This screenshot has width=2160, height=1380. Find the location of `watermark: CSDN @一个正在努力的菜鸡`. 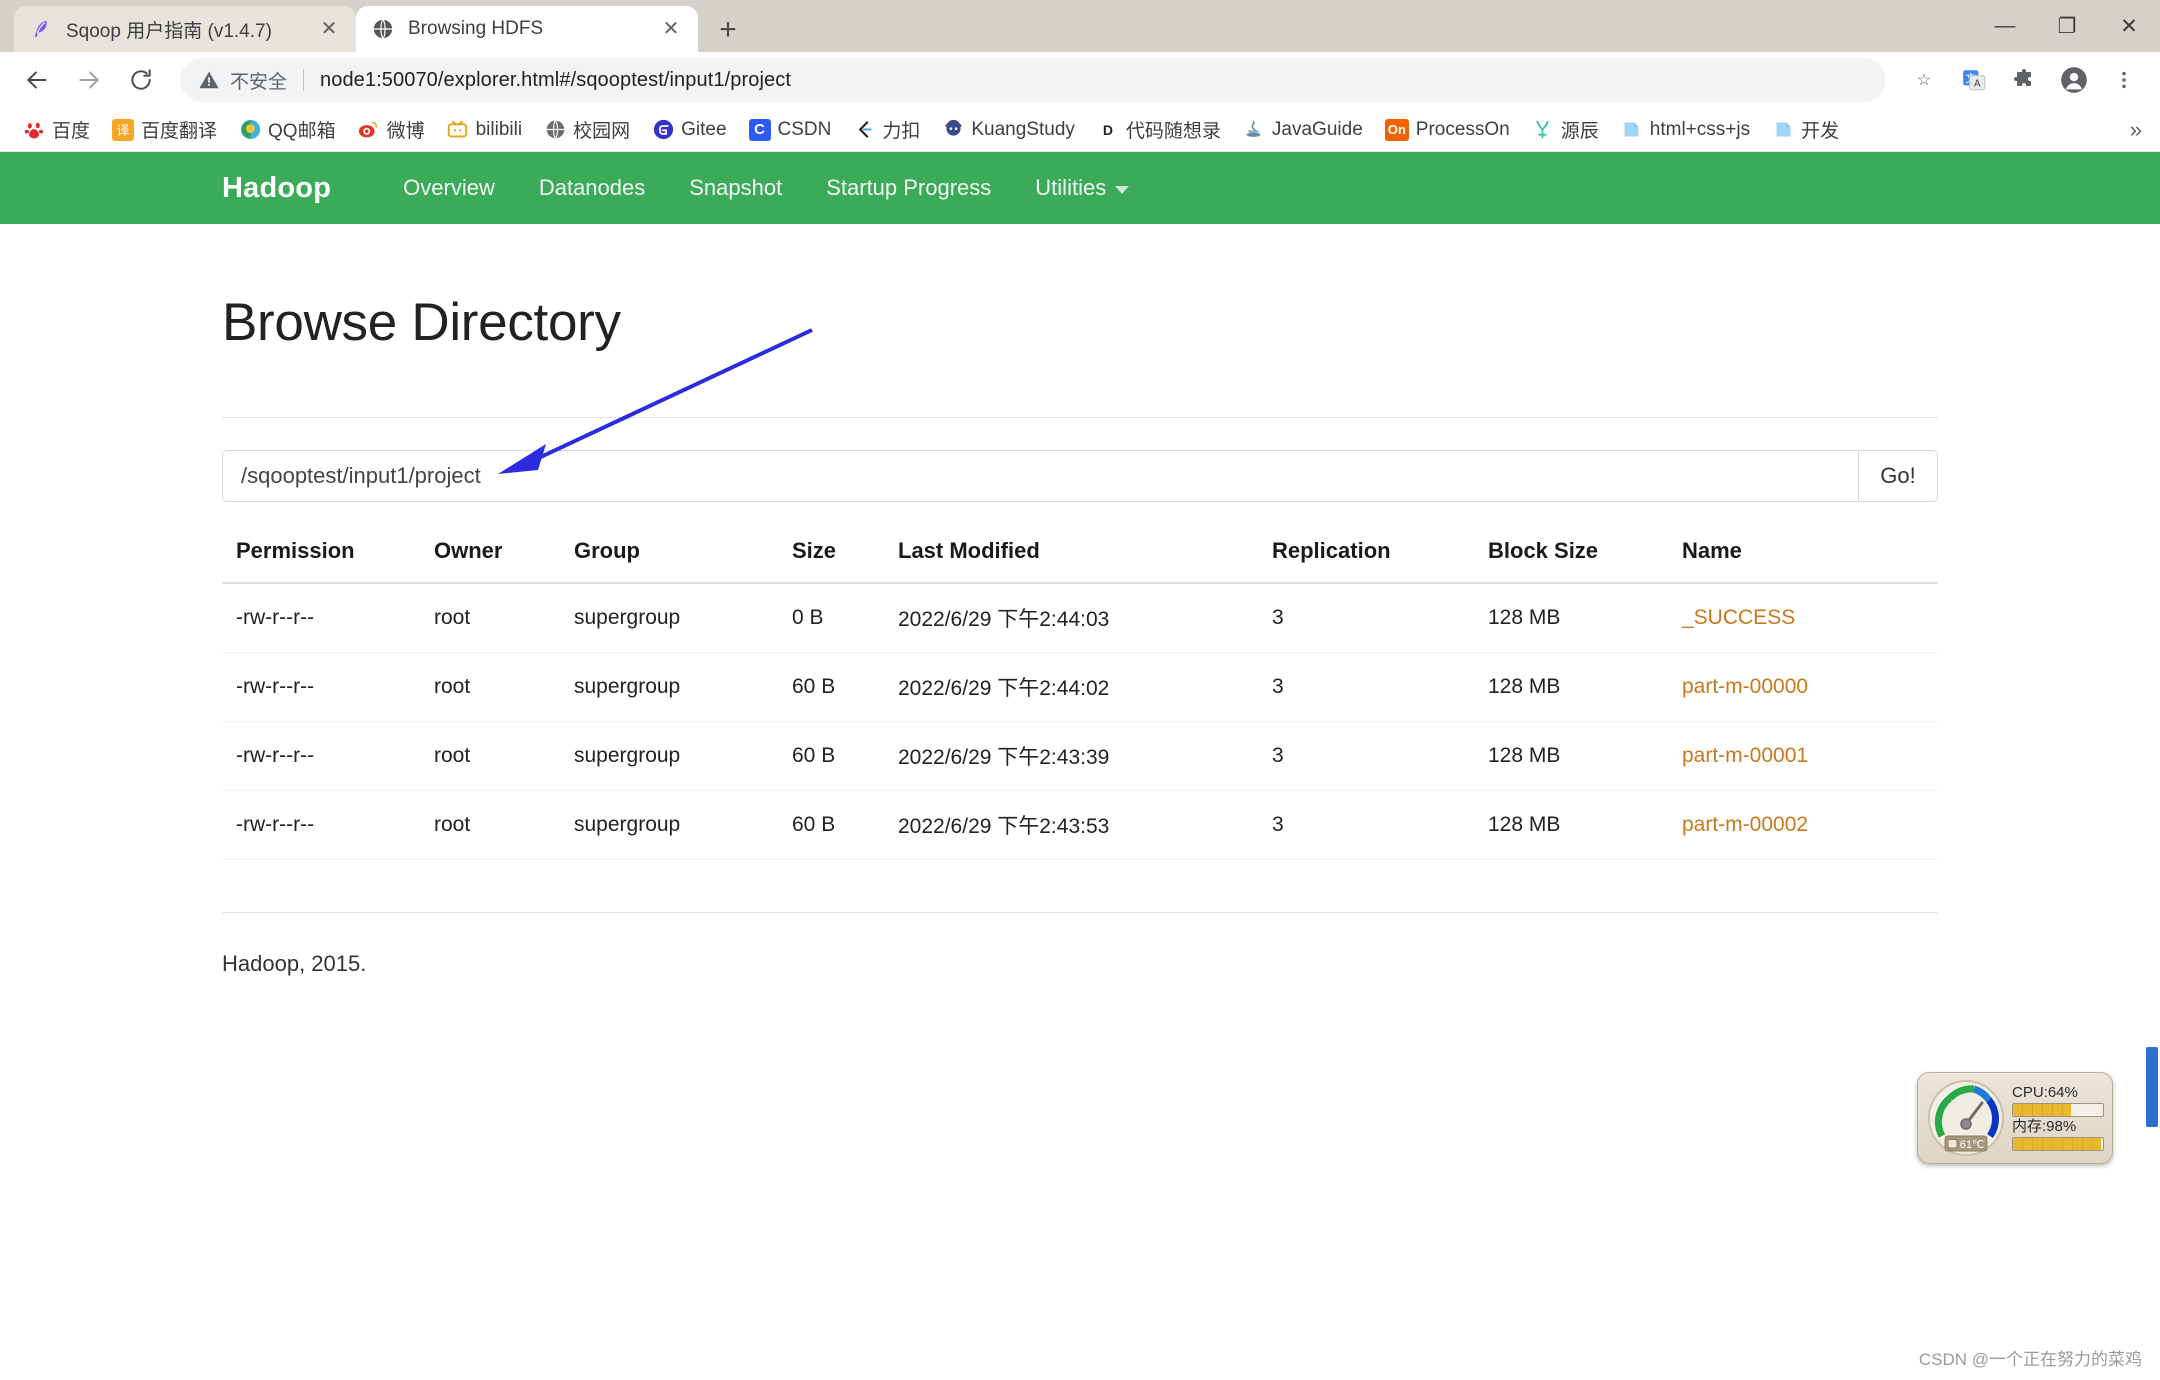

watermark: CSDN @一个正在努力的菜鸡 is located at coordinates (2030, 1359).